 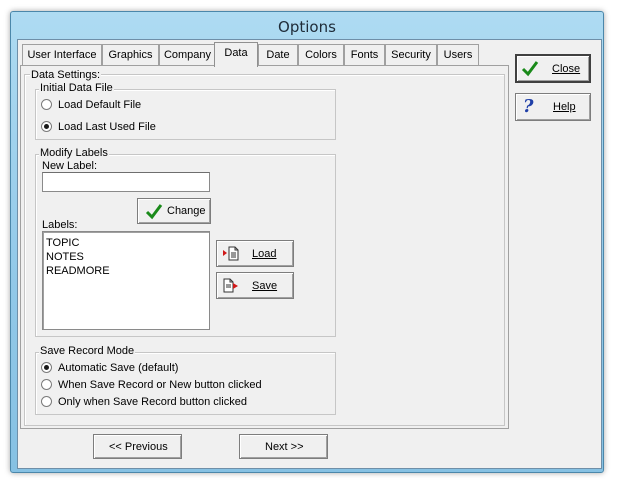 I want to click on save-button-label: Save, so click(x=265, y=286).